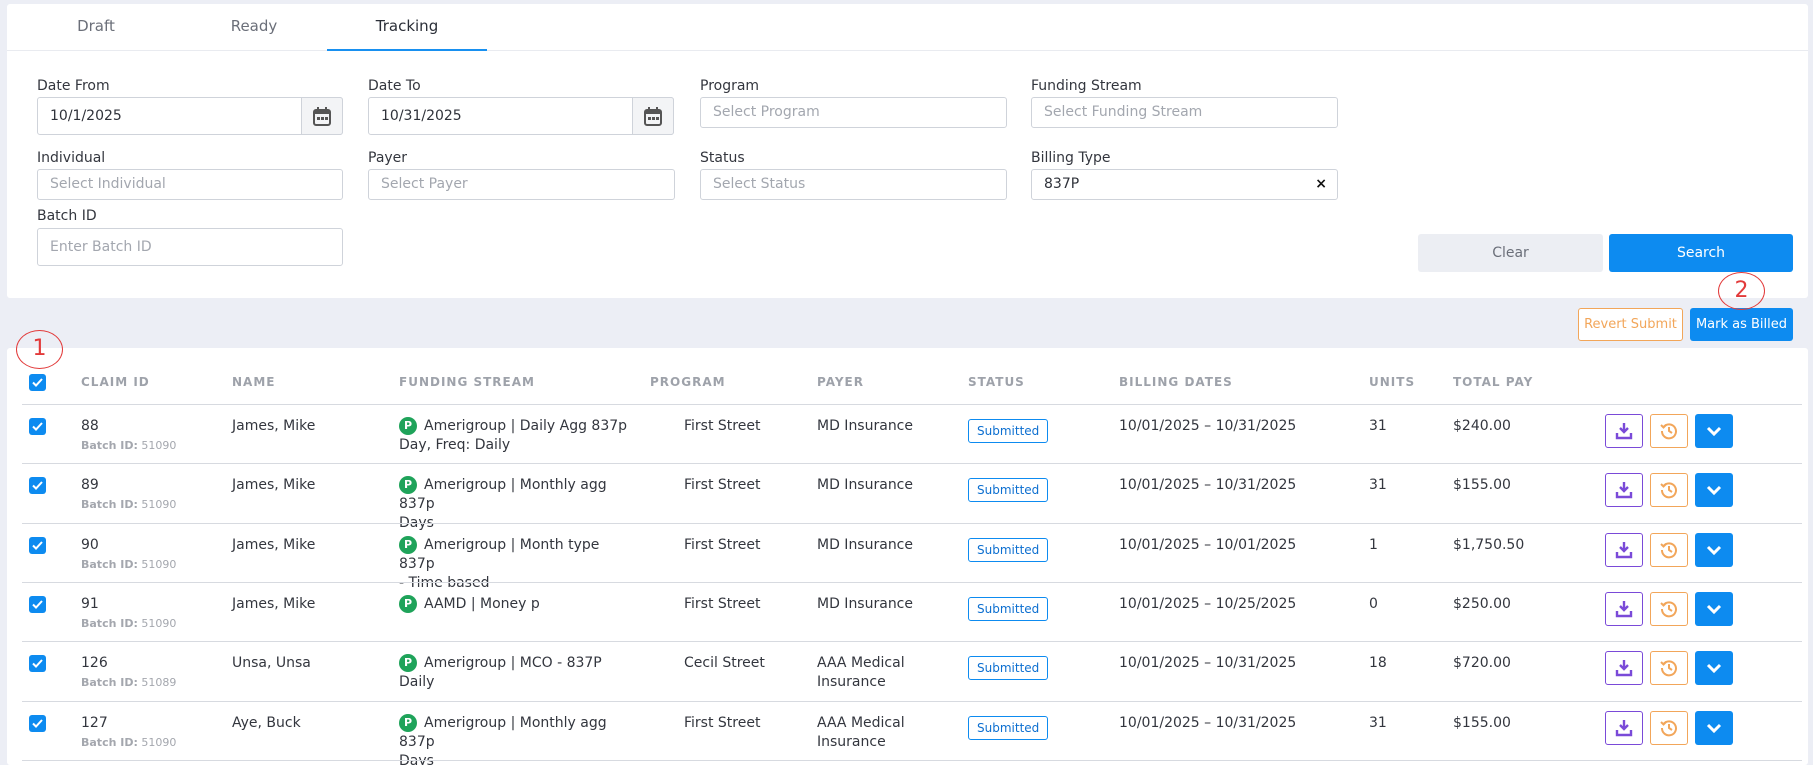  I want to click on date-from-input: 10/1/2025, so click(190, 116).